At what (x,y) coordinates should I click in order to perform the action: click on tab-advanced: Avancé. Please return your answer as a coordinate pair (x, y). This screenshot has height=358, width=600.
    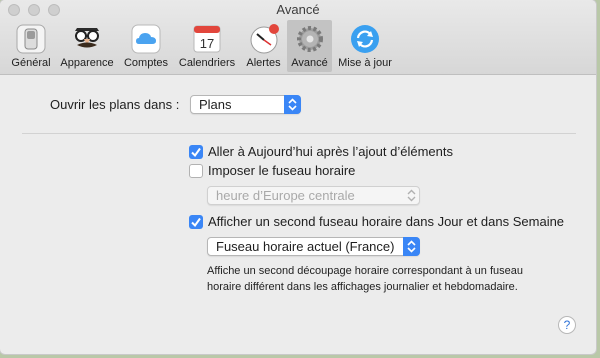
    Looking at the image, I should click on (309, 46).